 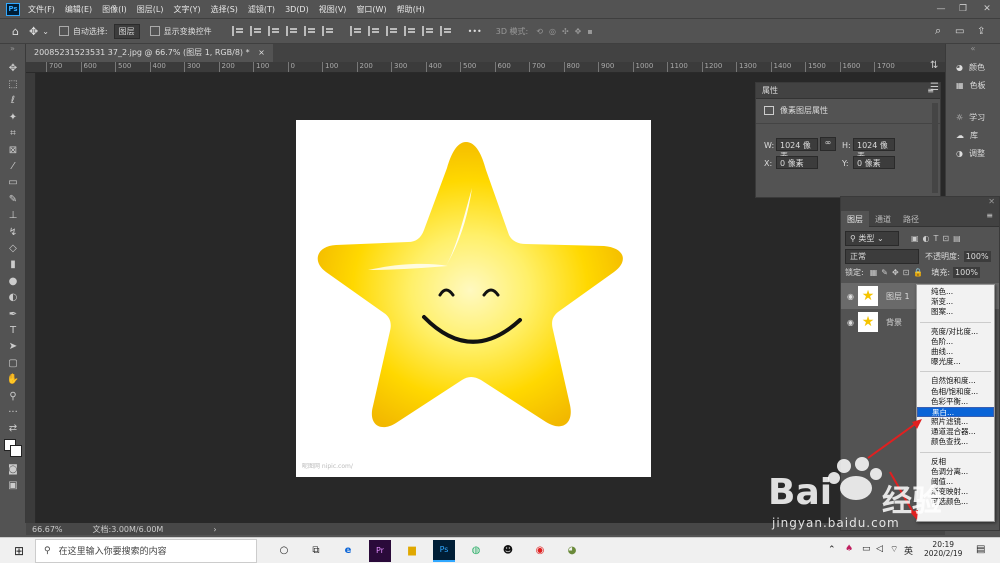 What do you see at coordinates (13, 396) in the screenshot?
I see `zoom-tool-icon: ⚲` at bounding box center [13, 396].